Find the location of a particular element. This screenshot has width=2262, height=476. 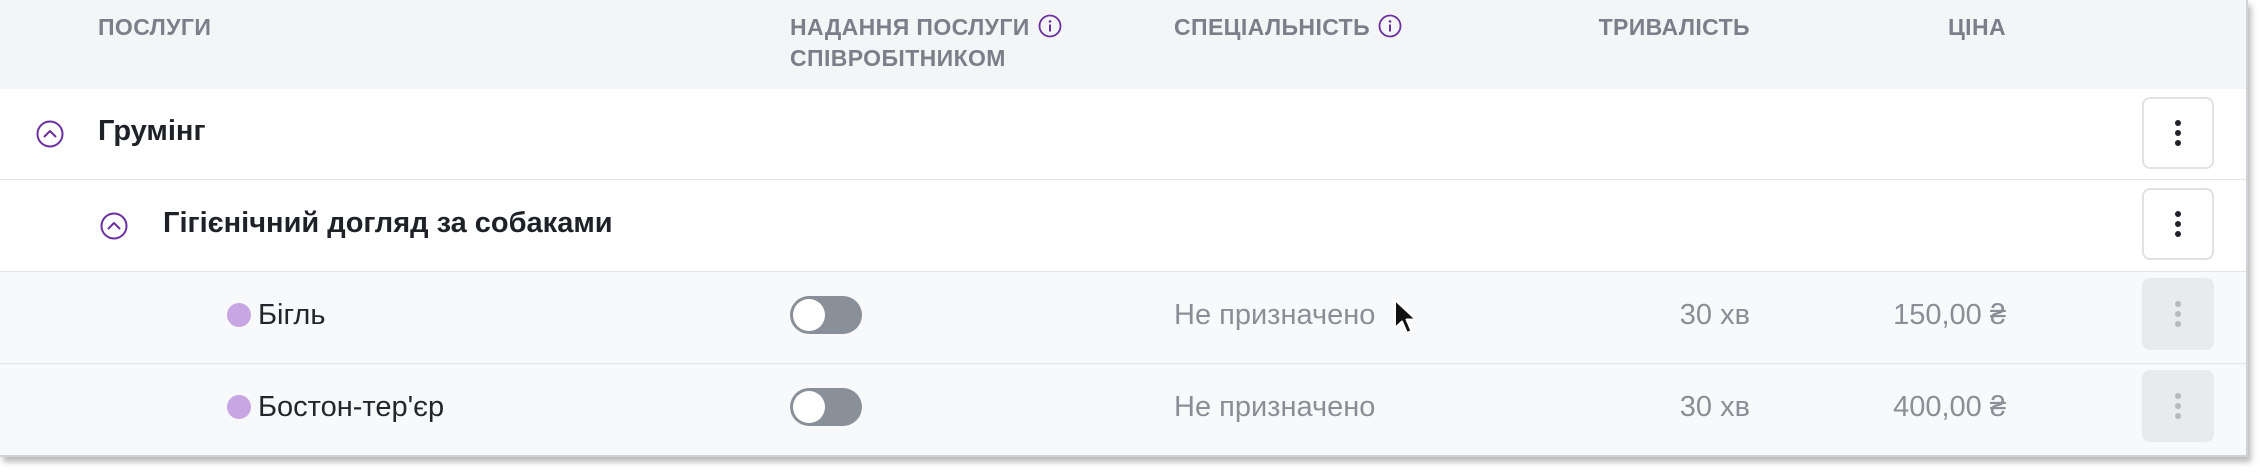

column-header-duration: ТРИВАЛІСТЬ is located at coordinates (1625, 27).